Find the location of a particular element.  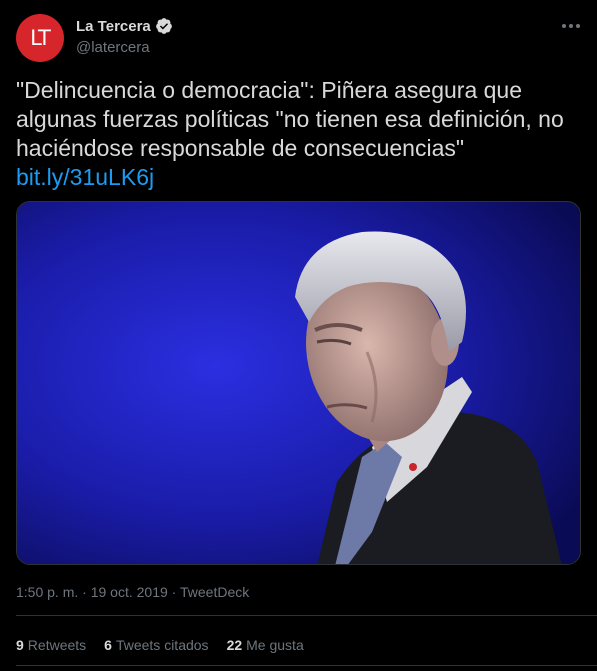

tweet-meta: 1:50 p. m. · 19 oct. 2019 · TweetDeck is located at coordinates (132, 592).